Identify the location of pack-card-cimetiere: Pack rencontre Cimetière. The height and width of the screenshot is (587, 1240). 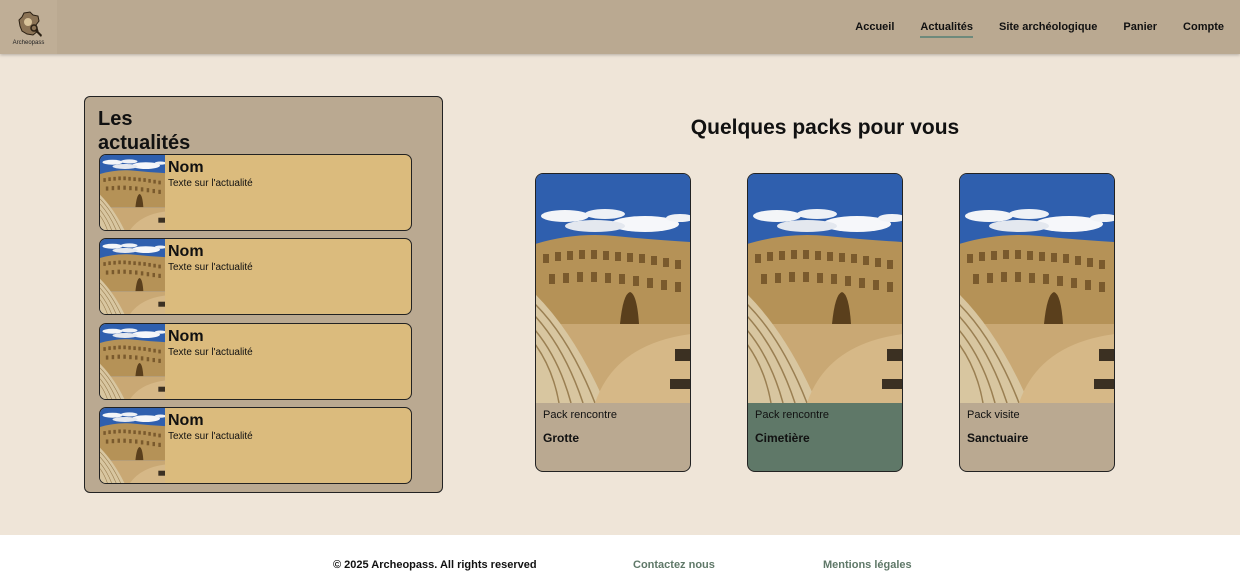
(825, 322).